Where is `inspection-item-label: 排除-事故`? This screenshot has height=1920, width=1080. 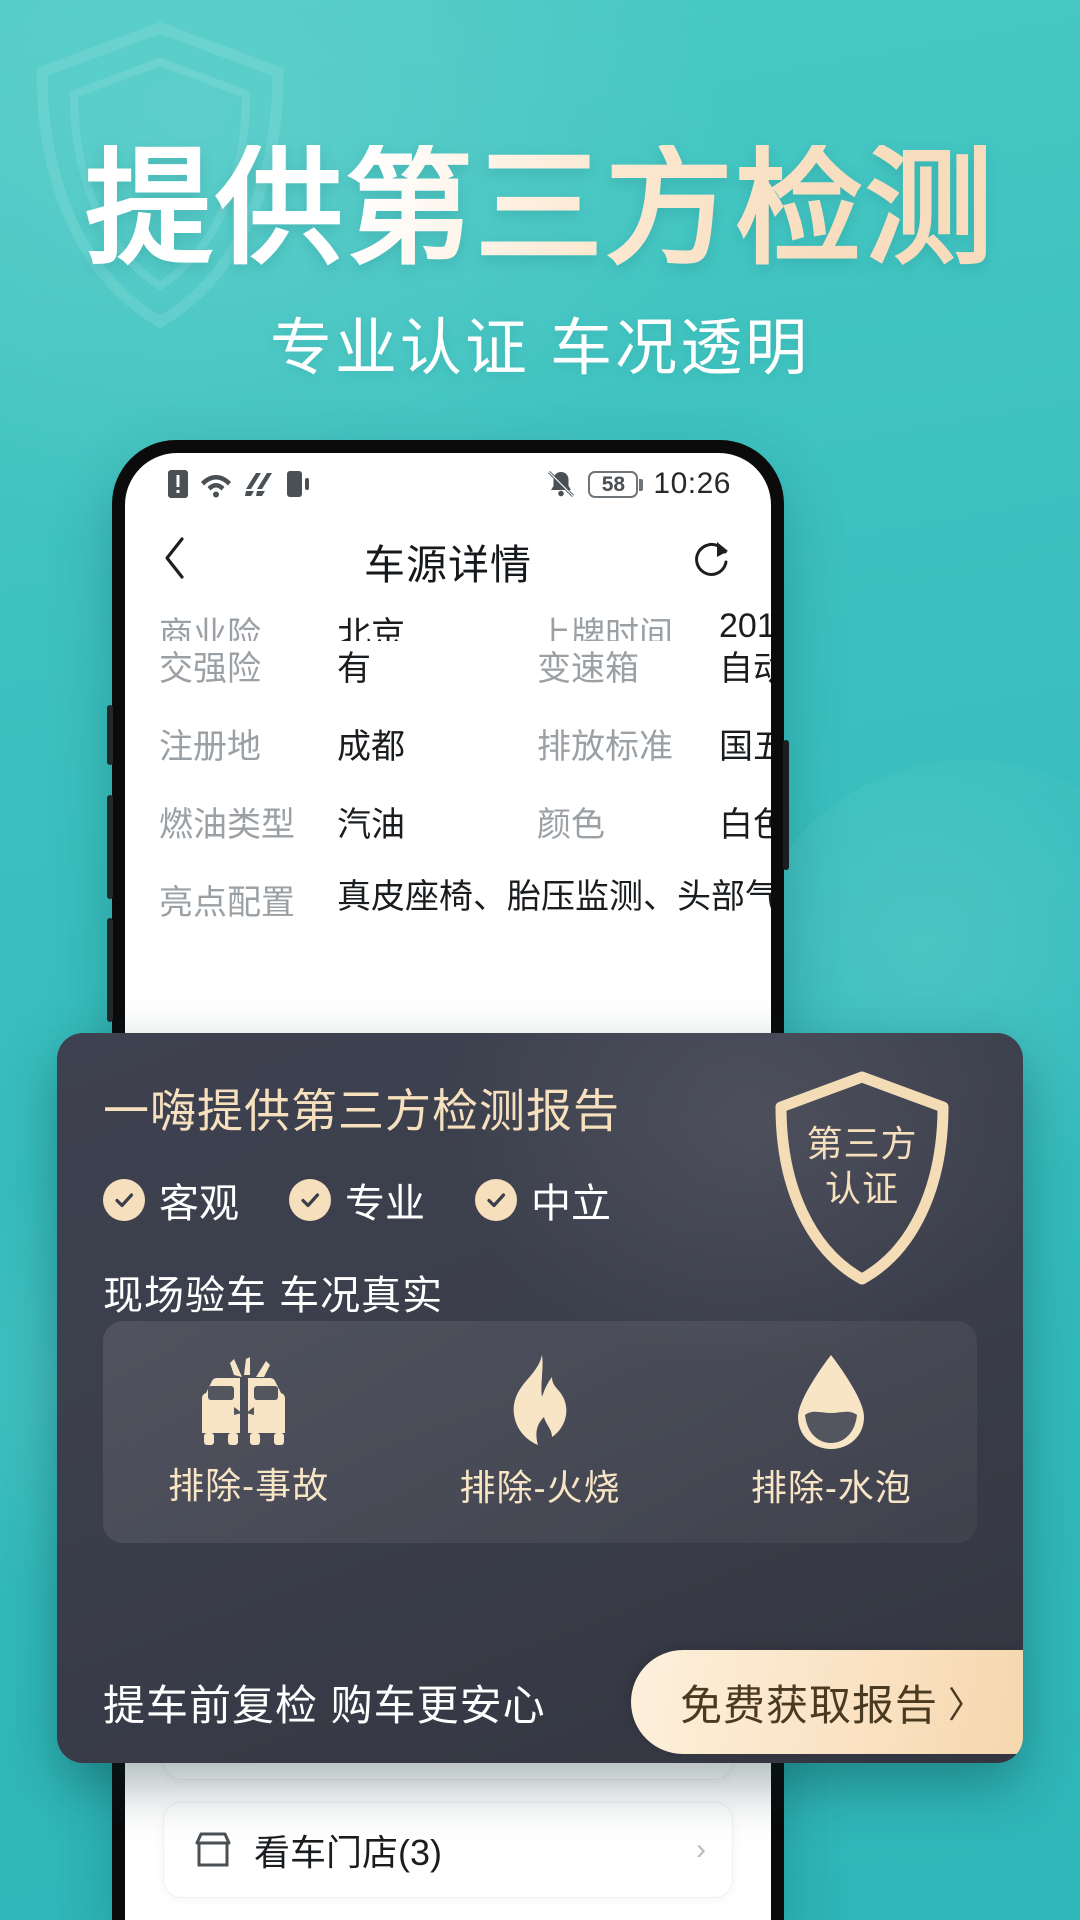
inspection-item-label: 排除-事故 is located at coordinates (249, 1485).